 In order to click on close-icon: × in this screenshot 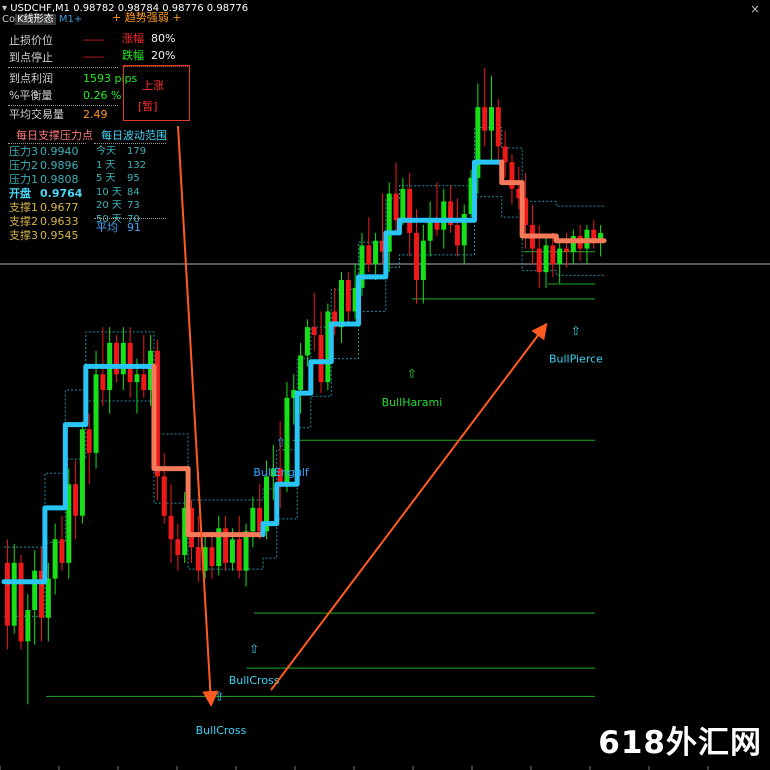, I will do `click(755, 9)`.